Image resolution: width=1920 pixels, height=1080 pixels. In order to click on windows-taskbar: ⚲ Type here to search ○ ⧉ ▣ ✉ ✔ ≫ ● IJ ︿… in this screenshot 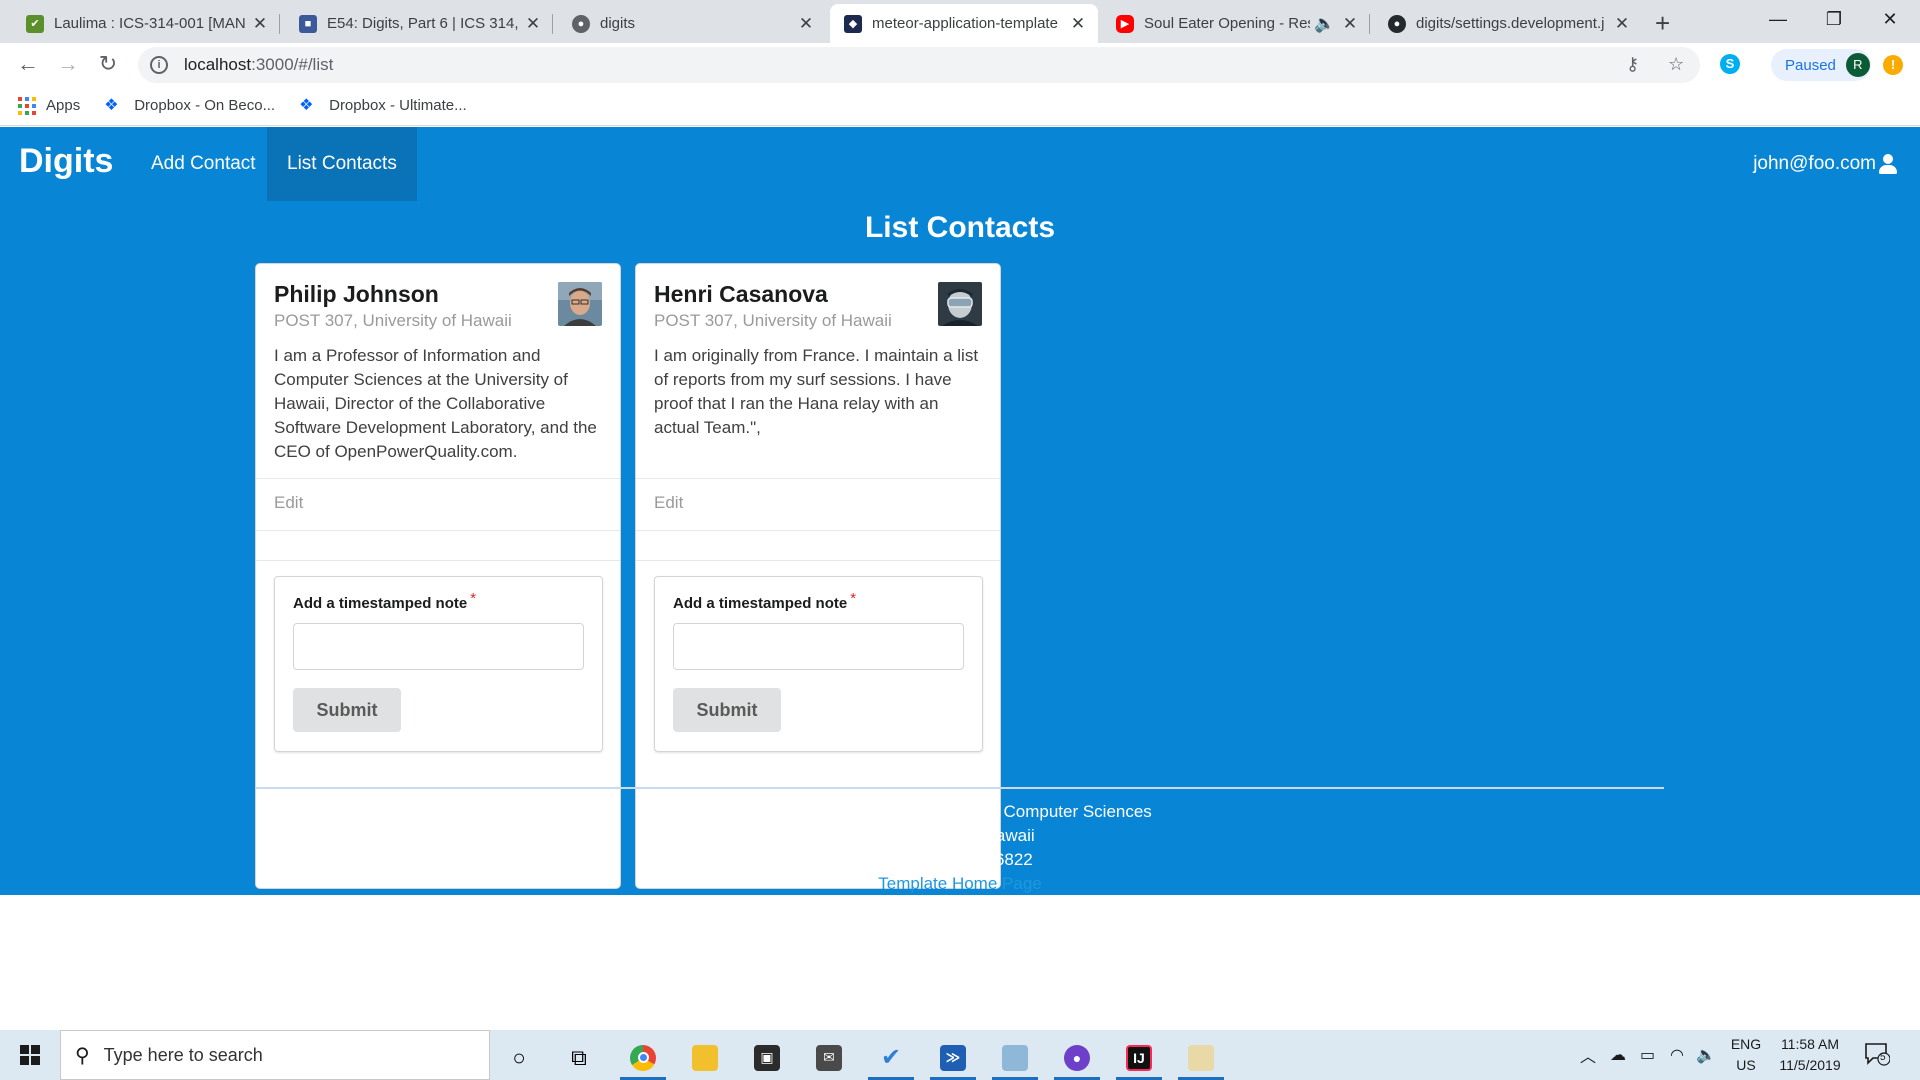, I will do `click(960, 1055)`.